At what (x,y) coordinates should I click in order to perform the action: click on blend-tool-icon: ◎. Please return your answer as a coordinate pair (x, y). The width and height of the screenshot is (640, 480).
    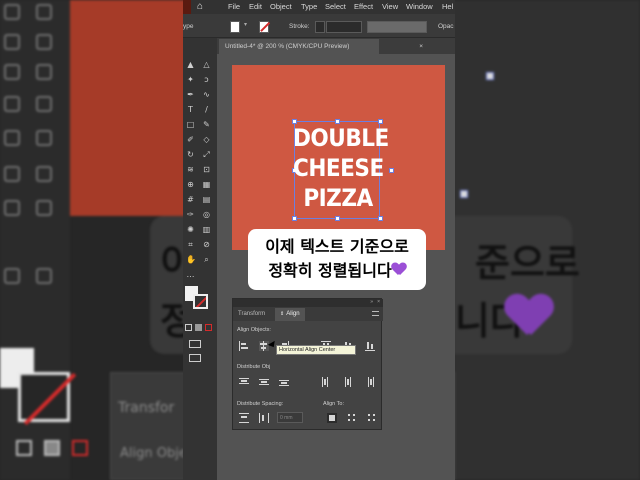
    Looking at the image, I should click on (206, 214).